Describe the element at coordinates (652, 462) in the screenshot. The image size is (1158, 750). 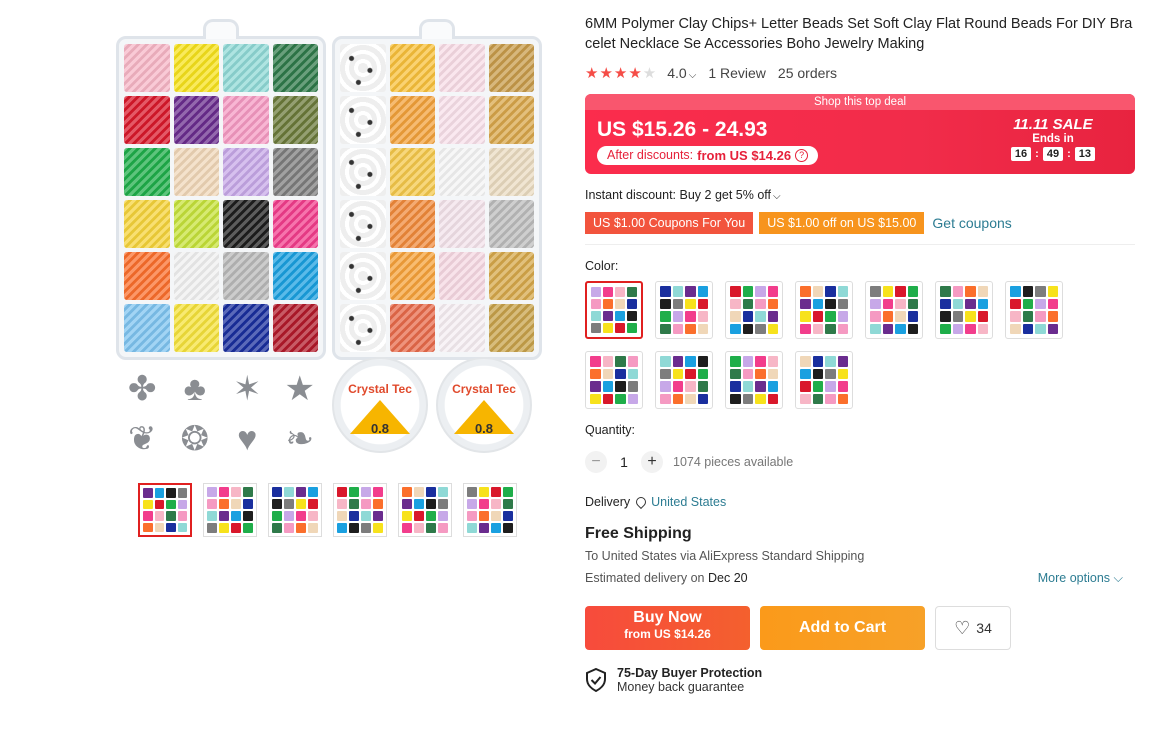
I see `increase-quantity-button: +` at that location.